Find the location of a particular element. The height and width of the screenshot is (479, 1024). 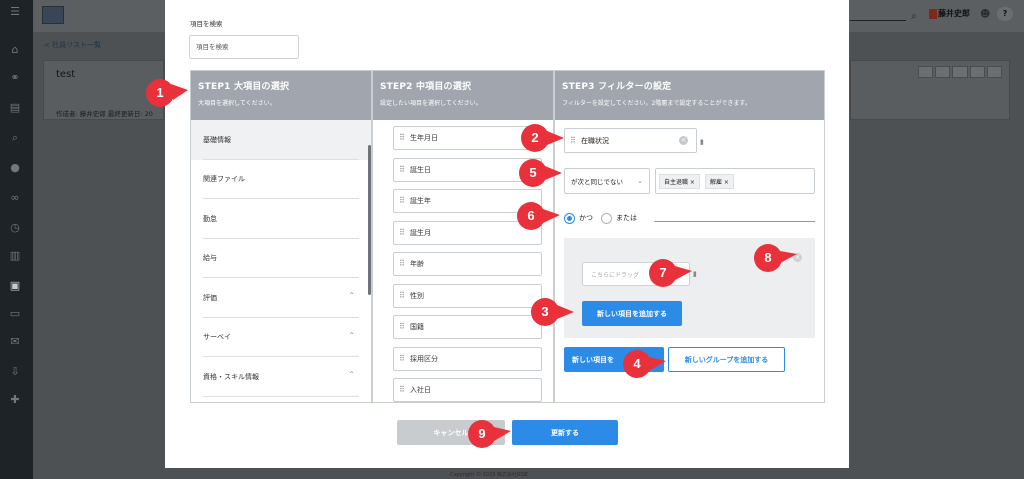

filter-field: ⠿ 在職状況 × is located at coordinates (630, 140).